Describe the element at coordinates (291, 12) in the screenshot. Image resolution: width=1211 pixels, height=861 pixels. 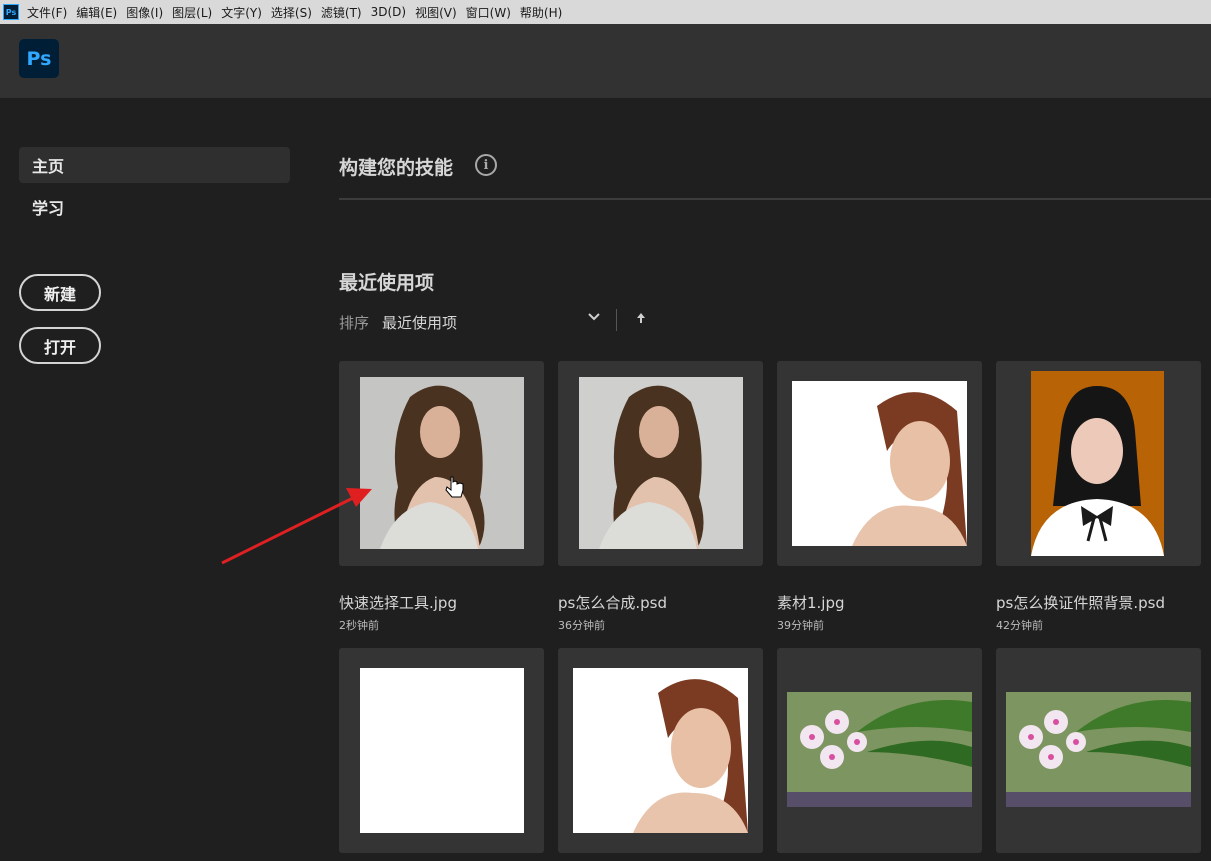
I see `menu-select: 选择(S)` at that location.